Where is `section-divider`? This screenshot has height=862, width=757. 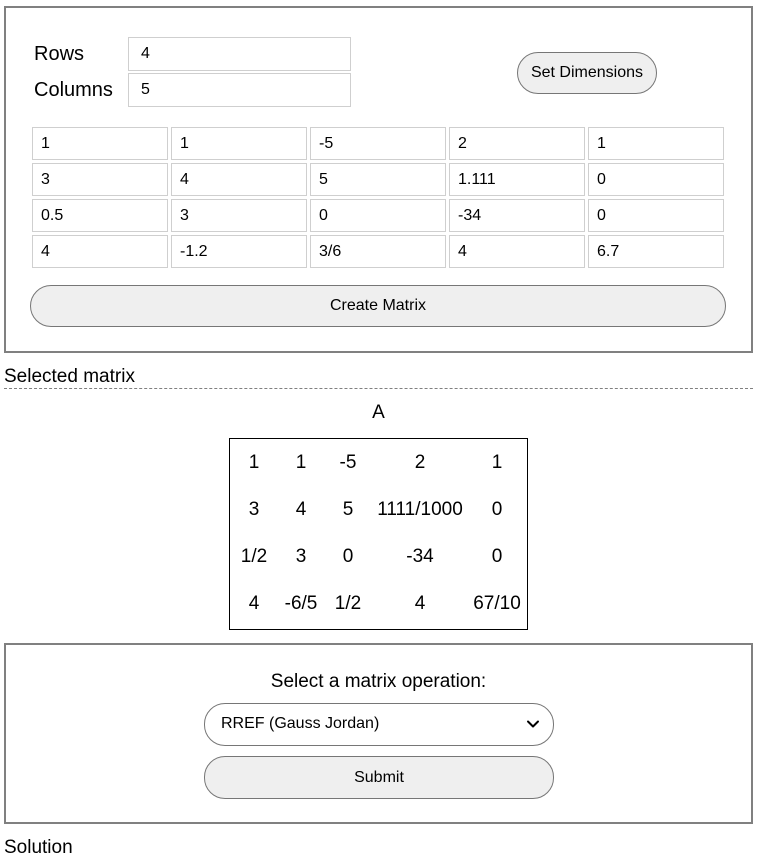
section-divider is located at coordinates (378, 388).